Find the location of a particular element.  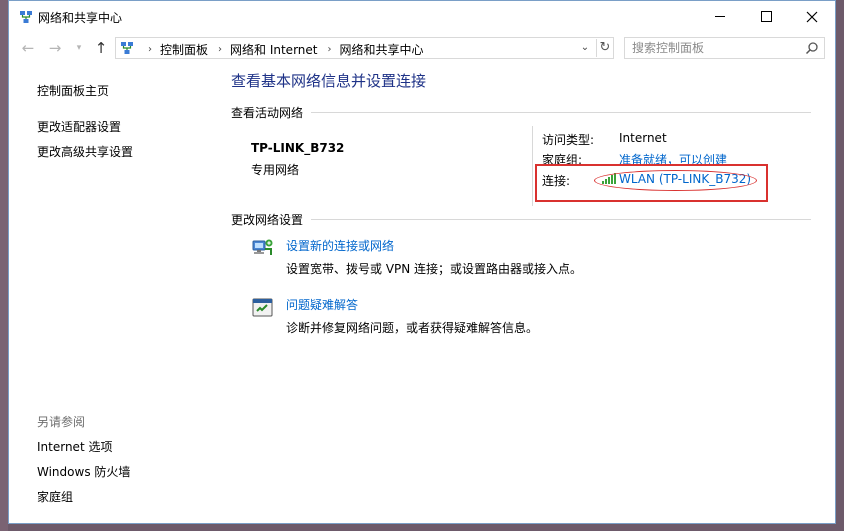

close-icon is located at coordinates (812, 16).